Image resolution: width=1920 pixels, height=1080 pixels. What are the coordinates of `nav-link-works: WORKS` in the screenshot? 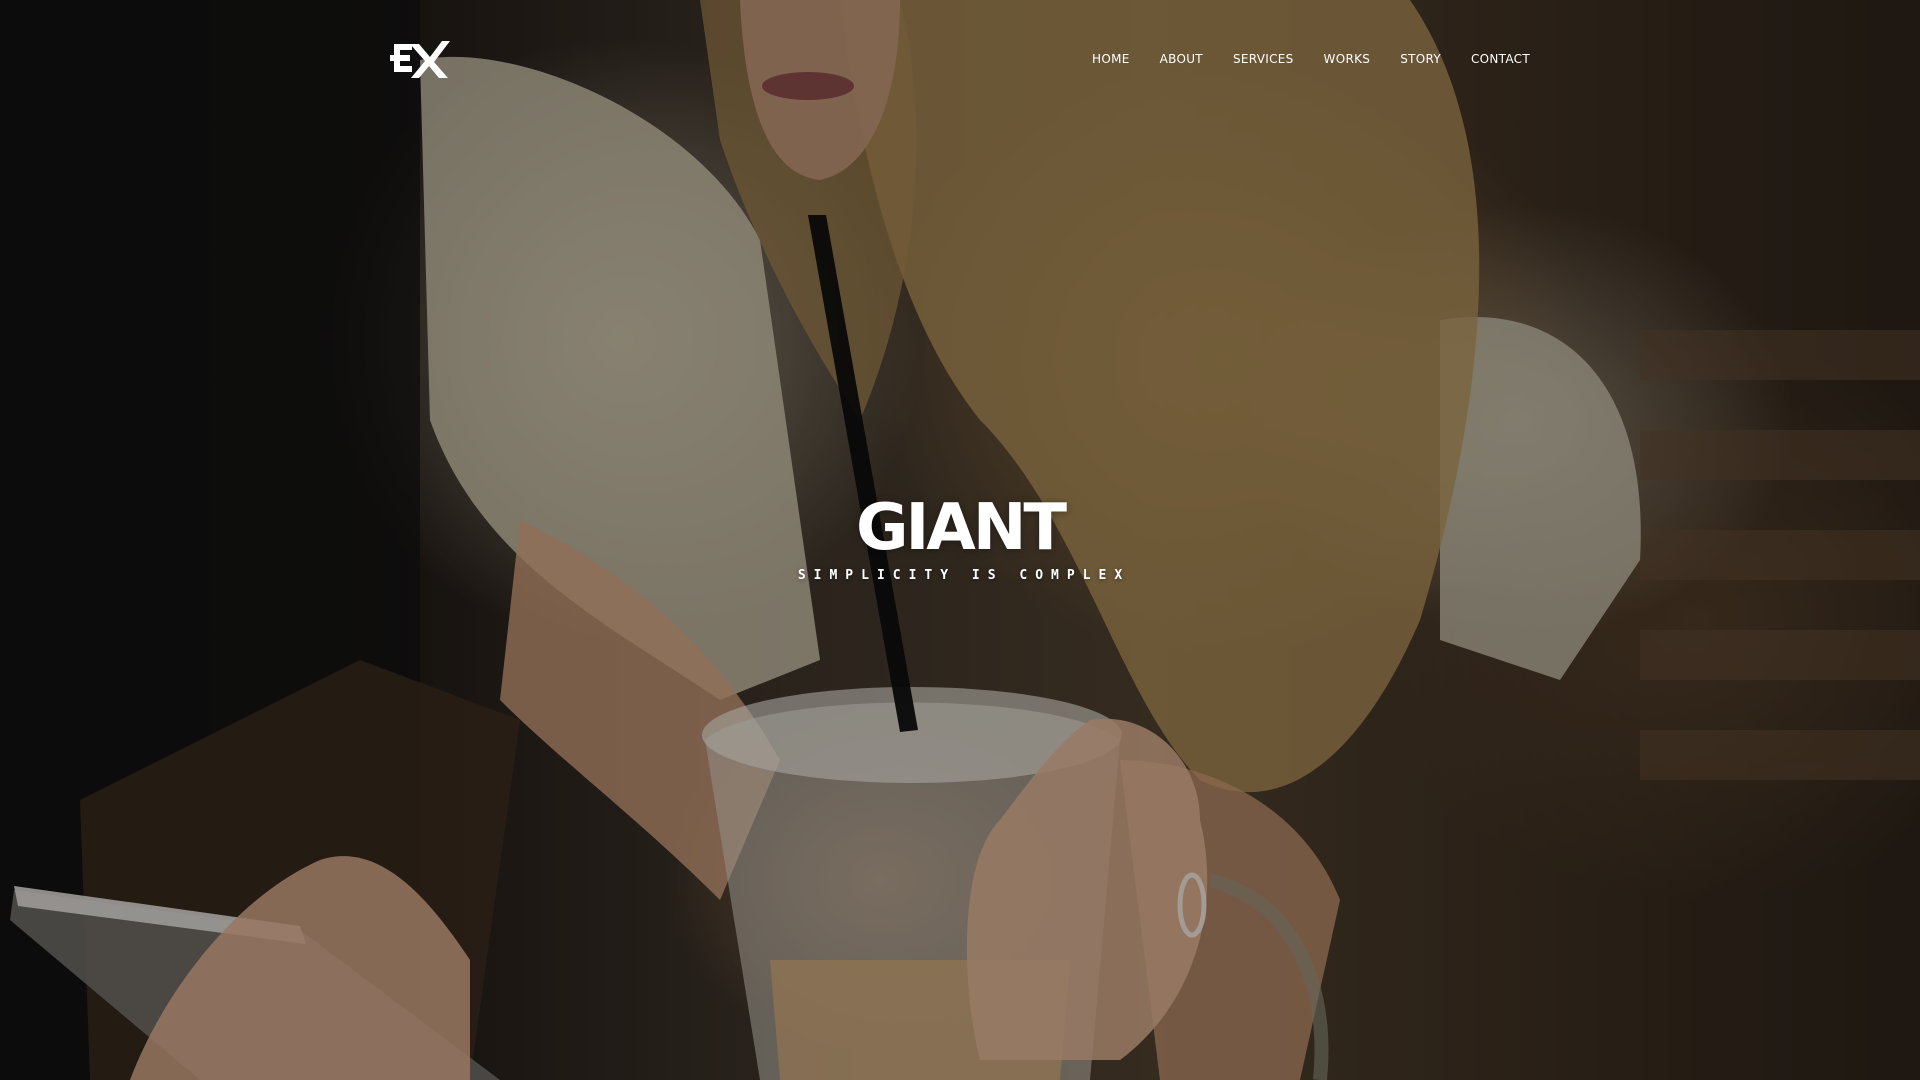 It's located at (1347, 59).